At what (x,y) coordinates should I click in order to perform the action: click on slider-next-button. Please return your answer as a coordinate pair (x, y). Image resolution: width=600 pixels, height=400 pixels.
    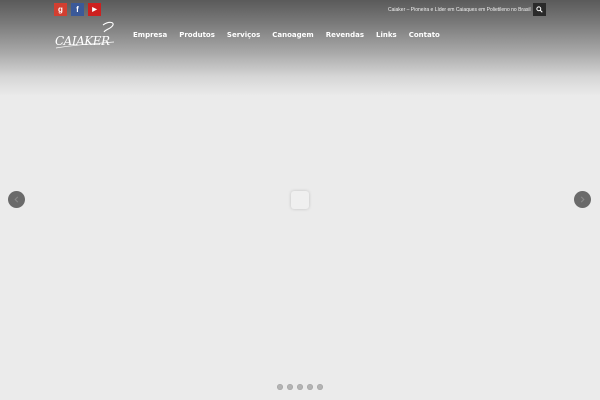
    Looking at the image, I should click on (582, 199).